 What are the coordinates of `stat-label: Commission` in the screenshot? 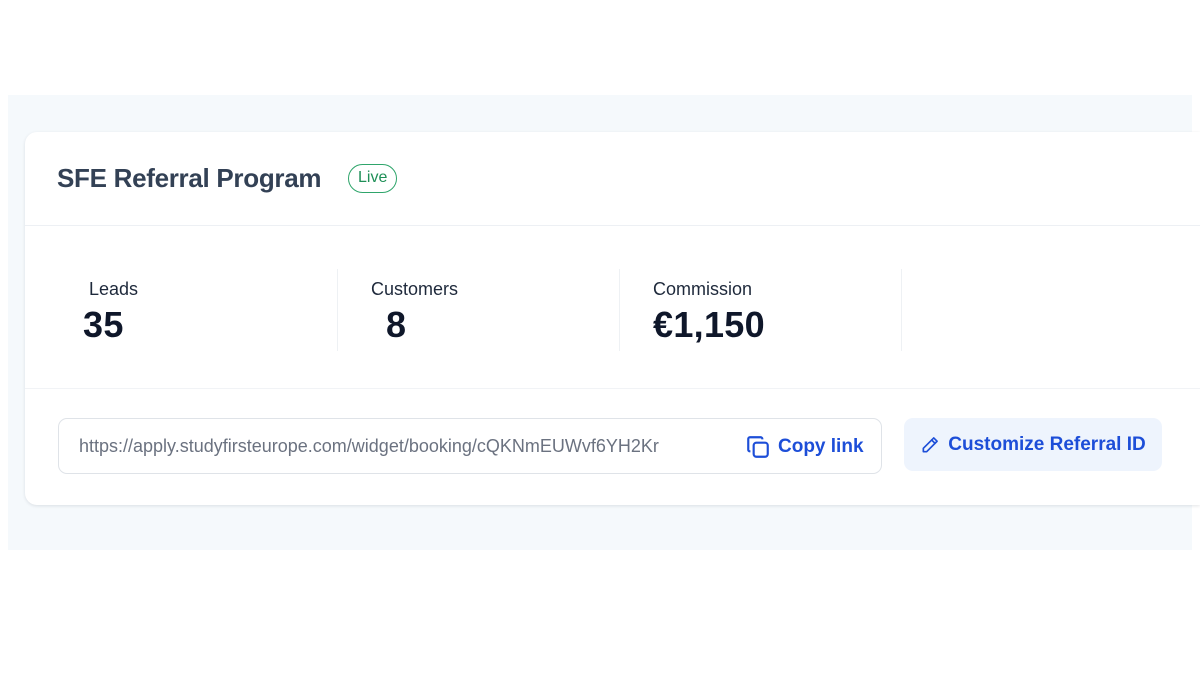 It's located at (703, 289).